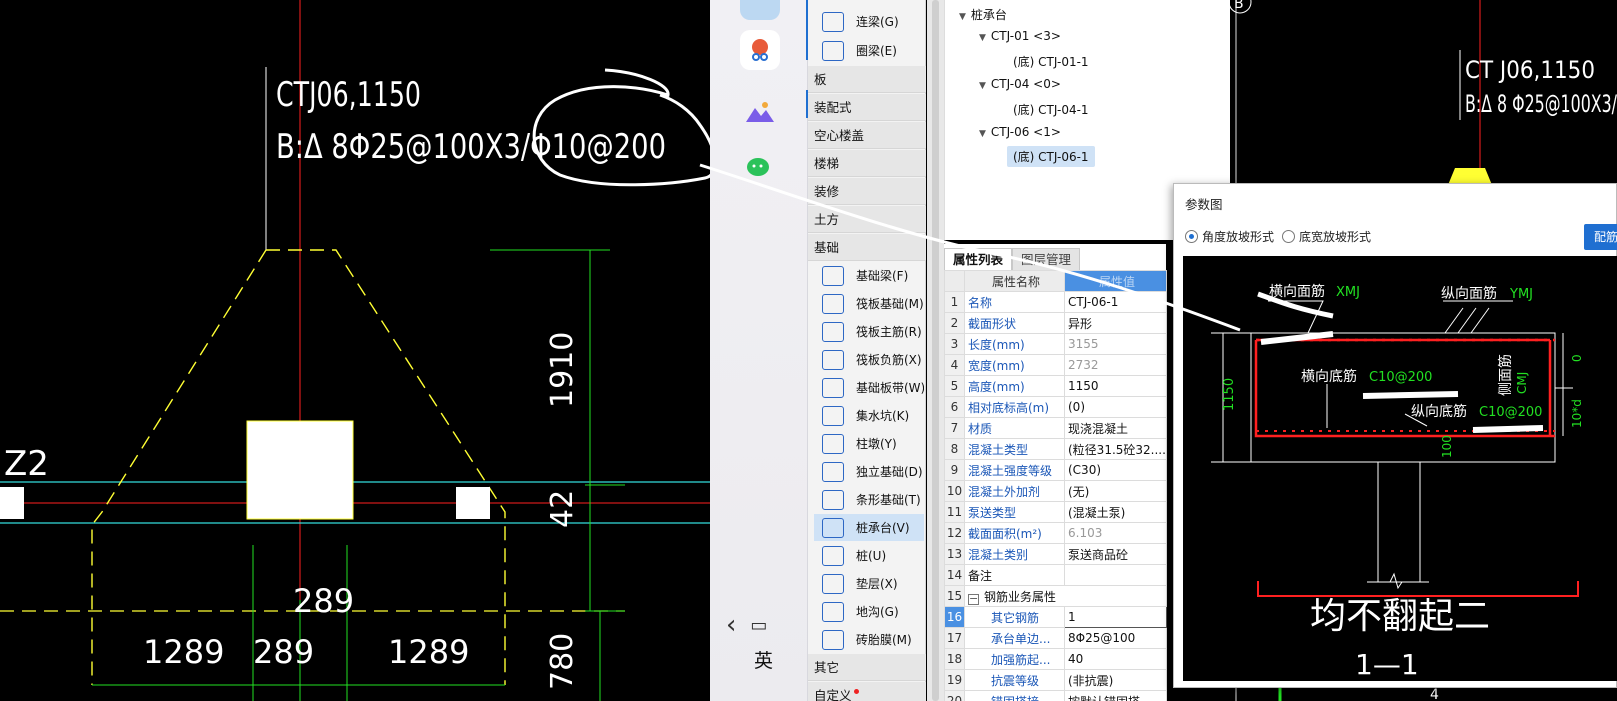 The width and height of the screenshot is (1617, 701). I want to click on nav-cat-hollow-floor: 空心楼盖, so click(867, 135).